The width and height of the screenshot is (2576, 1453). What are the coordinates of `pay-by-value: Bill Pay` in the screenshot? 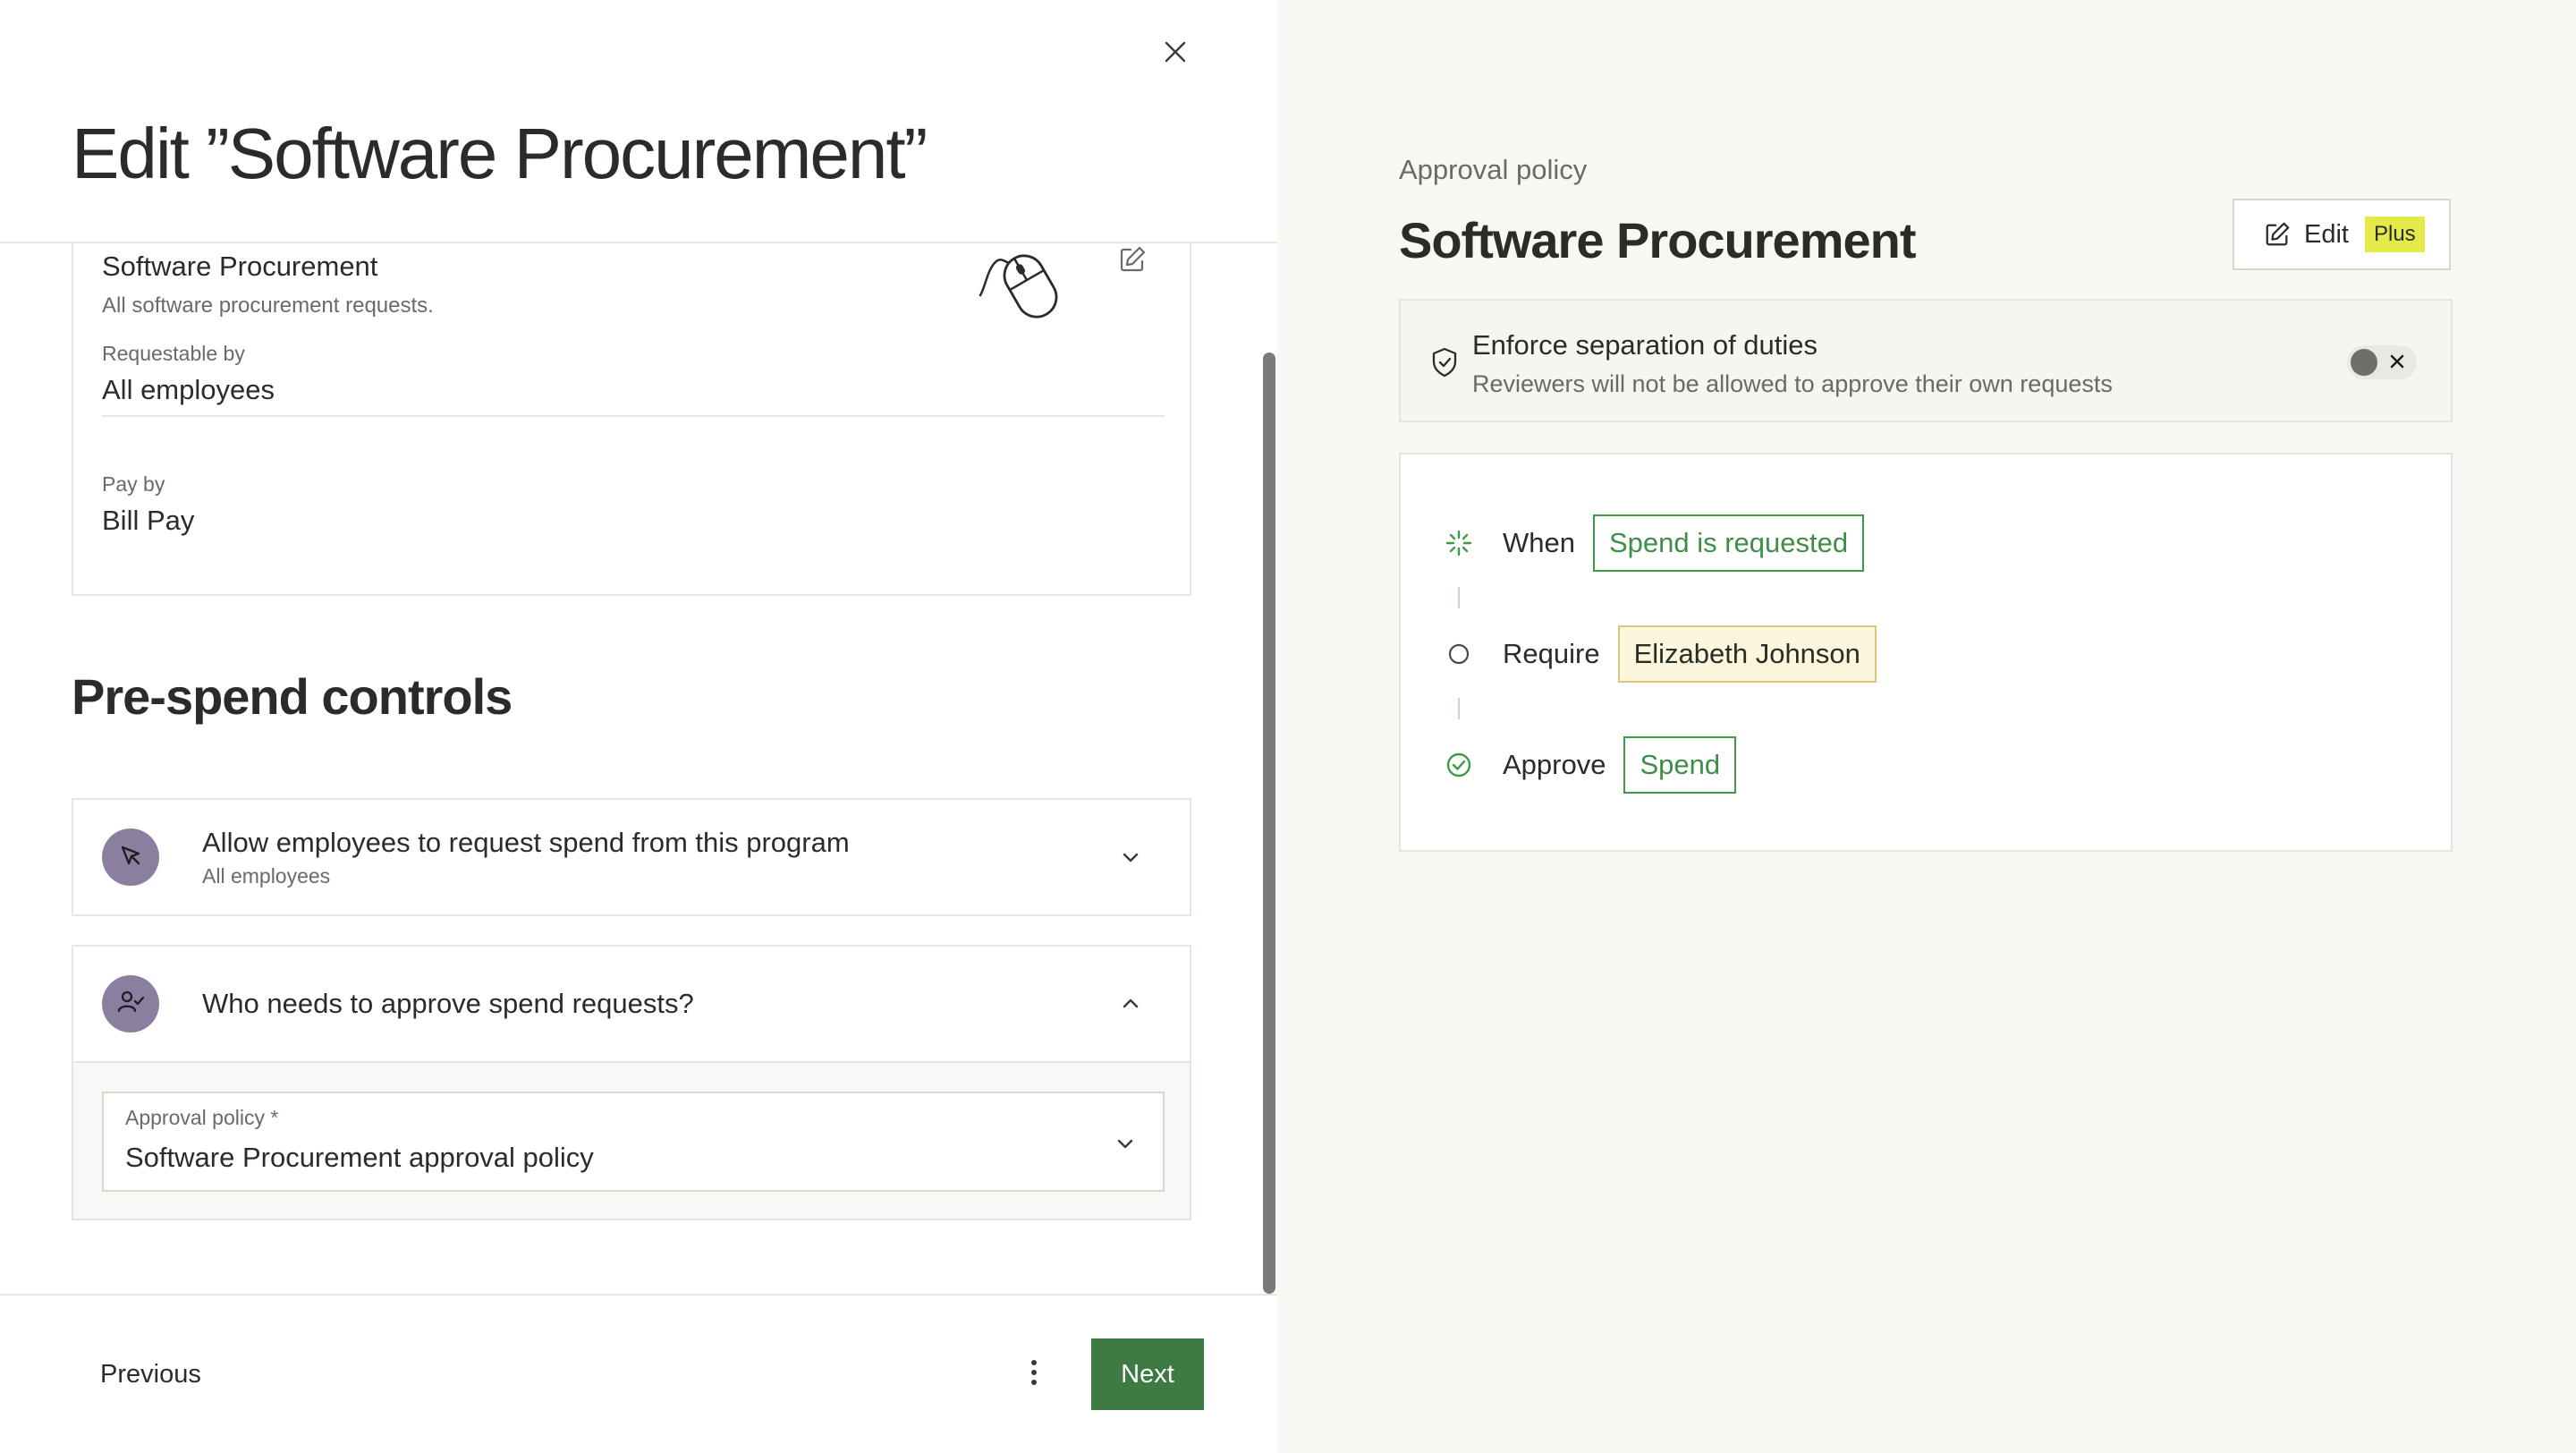 It's located at (148, 520).